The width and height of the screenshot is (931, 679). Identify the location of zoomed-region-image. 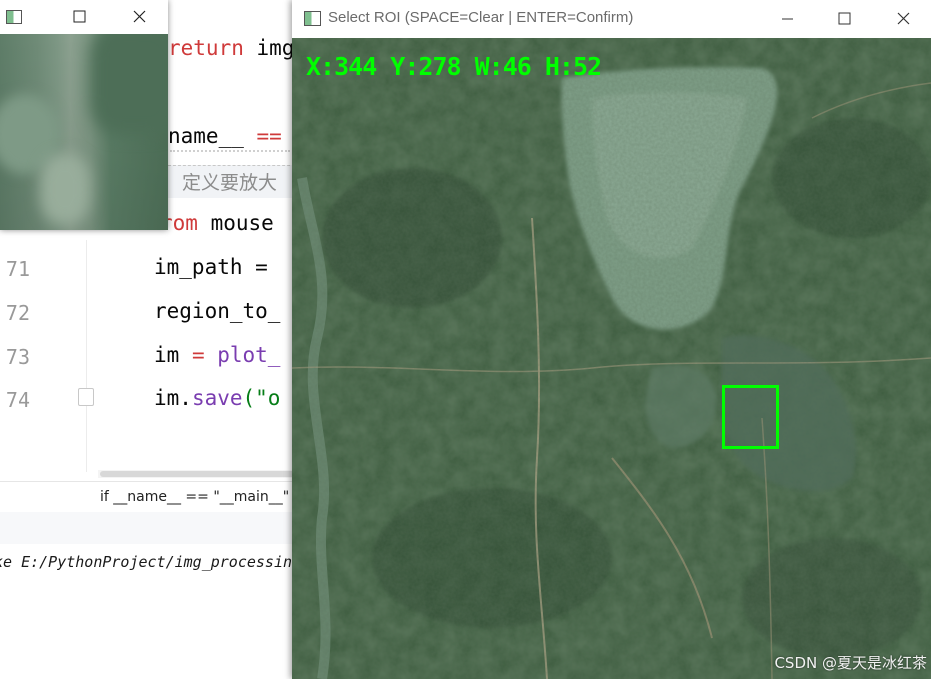
(84, 132).